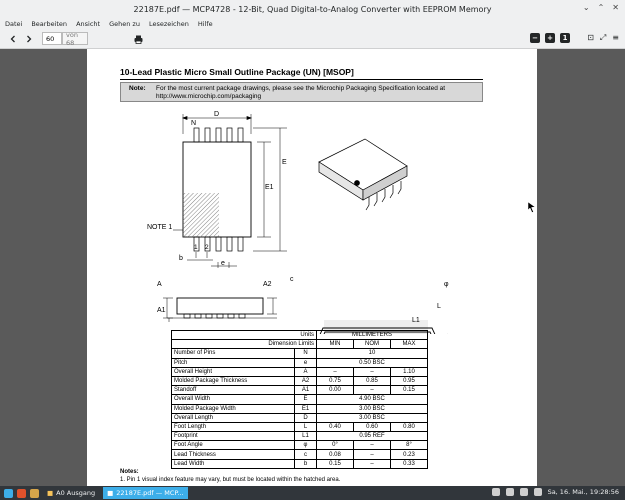 The image size is (625, 500). I want to click on row-name: Standoff, so click(233, 390).